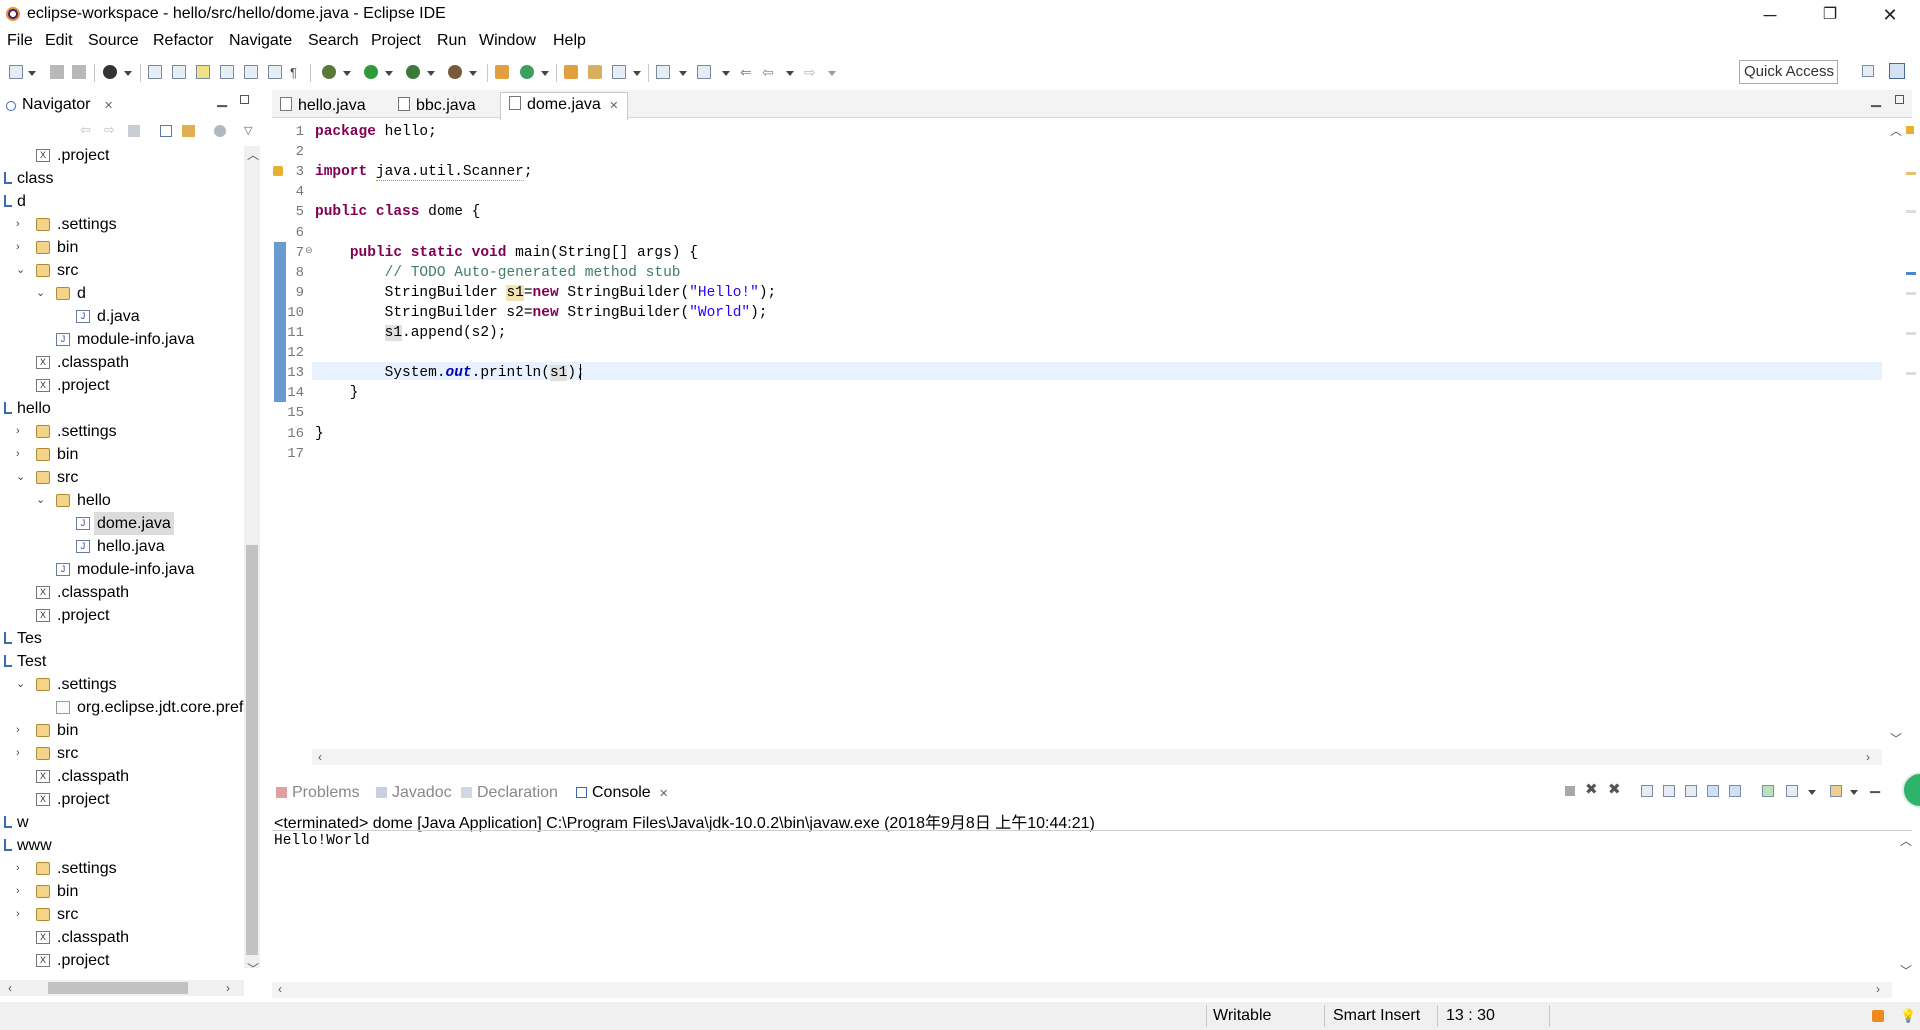 This screenshot has width=1920, height=1030. I want to click on tree-item: Tes, so click(122, 638).